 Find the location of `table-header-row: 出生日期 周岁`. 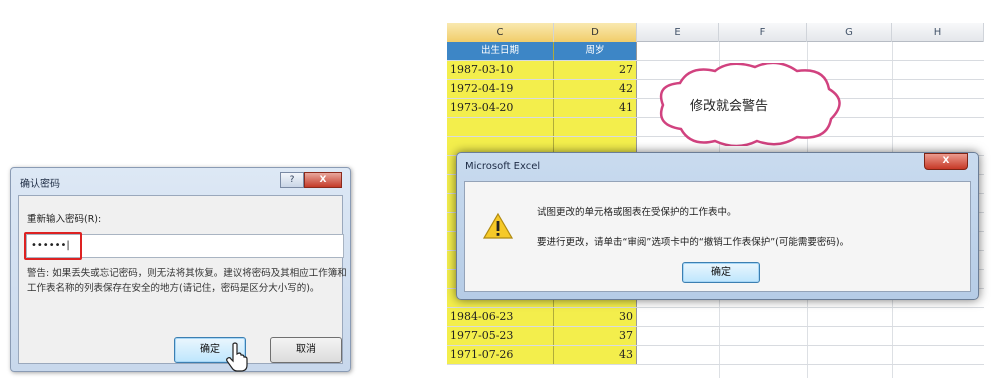

table-header-row: 出生日期 周岁 is located at coordinates (715, 51).